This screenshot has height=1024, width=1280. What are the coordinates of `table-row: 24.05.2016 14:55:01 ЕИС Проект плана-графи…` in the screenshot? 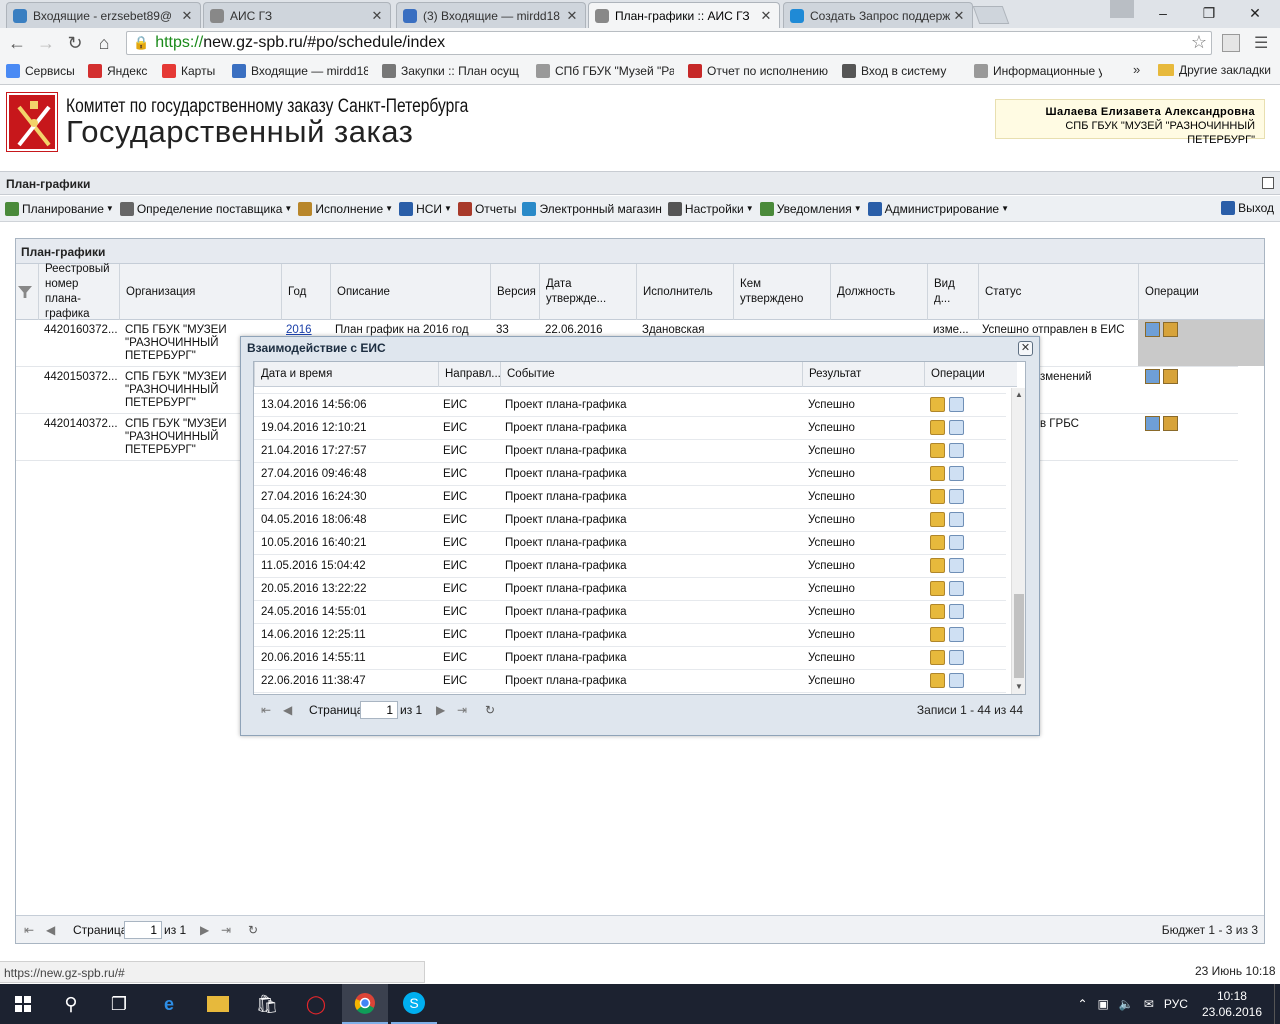 It's located at (630, 612).